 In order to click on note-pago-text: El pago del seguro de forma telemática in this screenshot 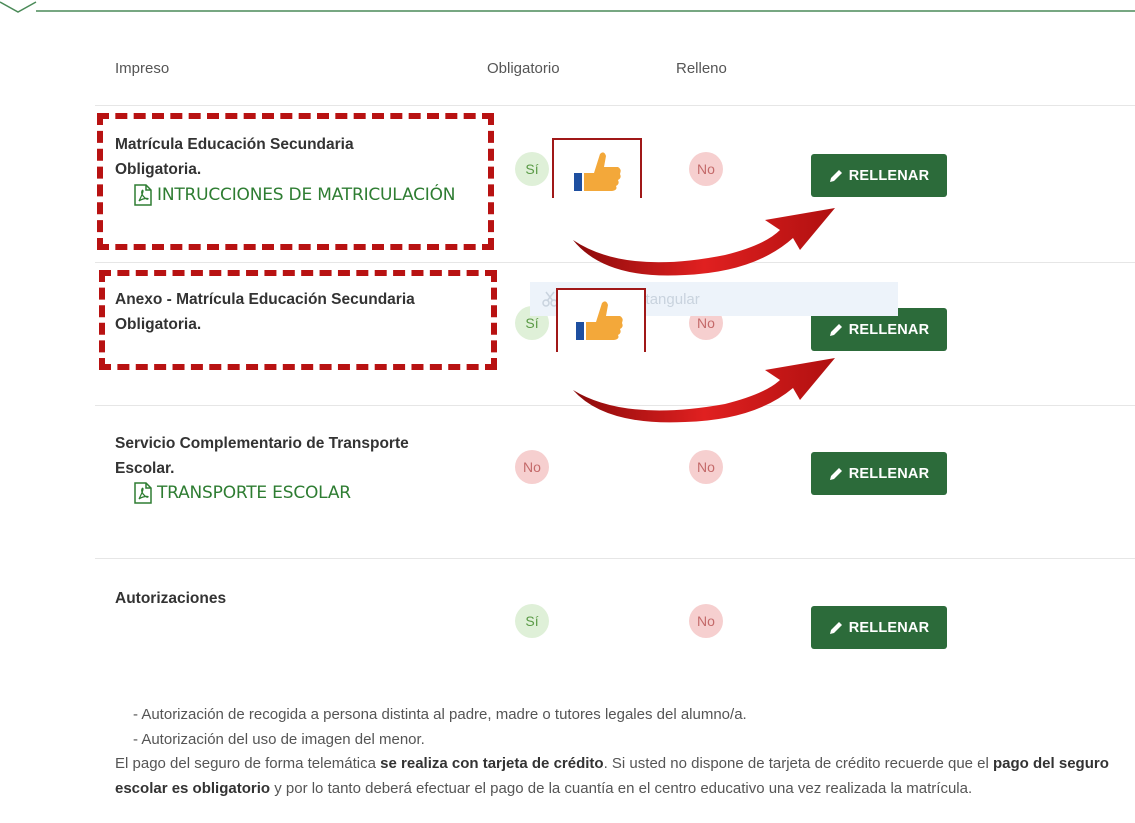, I will do `click(248, 763)`.